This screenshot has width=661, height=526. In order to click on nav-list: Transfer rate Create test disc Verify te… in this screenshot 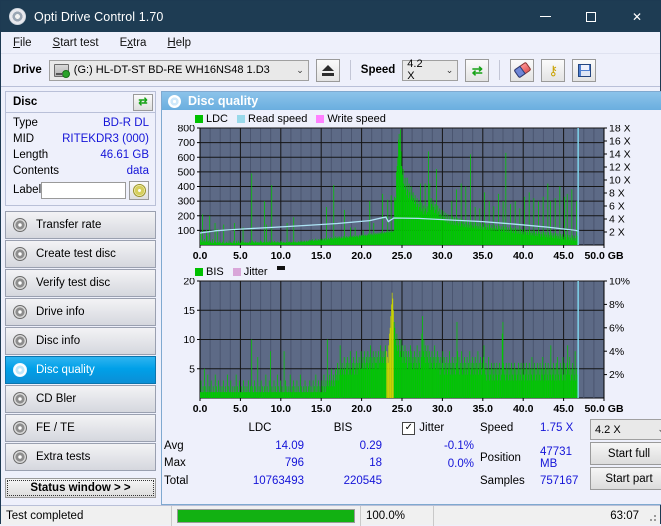, I will do `click(80, 341)`.